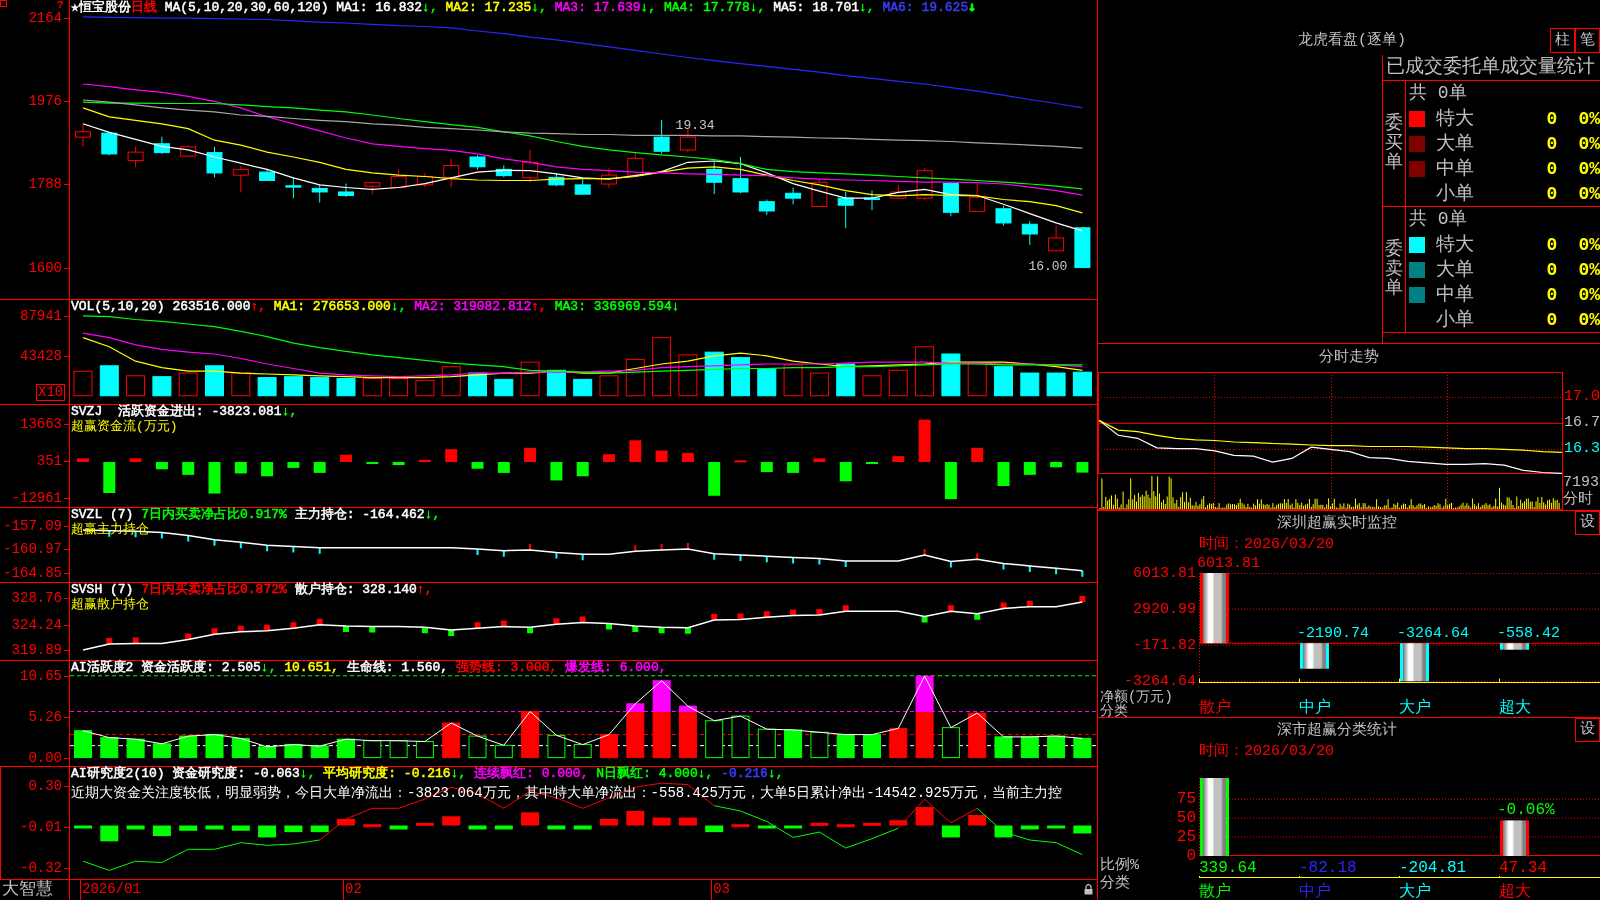 This screenshot has width=1600, height=900. What do you see at coordinates (1186, 799) in the screenshot?
I see `axis-tick-label: 75` at bounding box center [1186, 799].